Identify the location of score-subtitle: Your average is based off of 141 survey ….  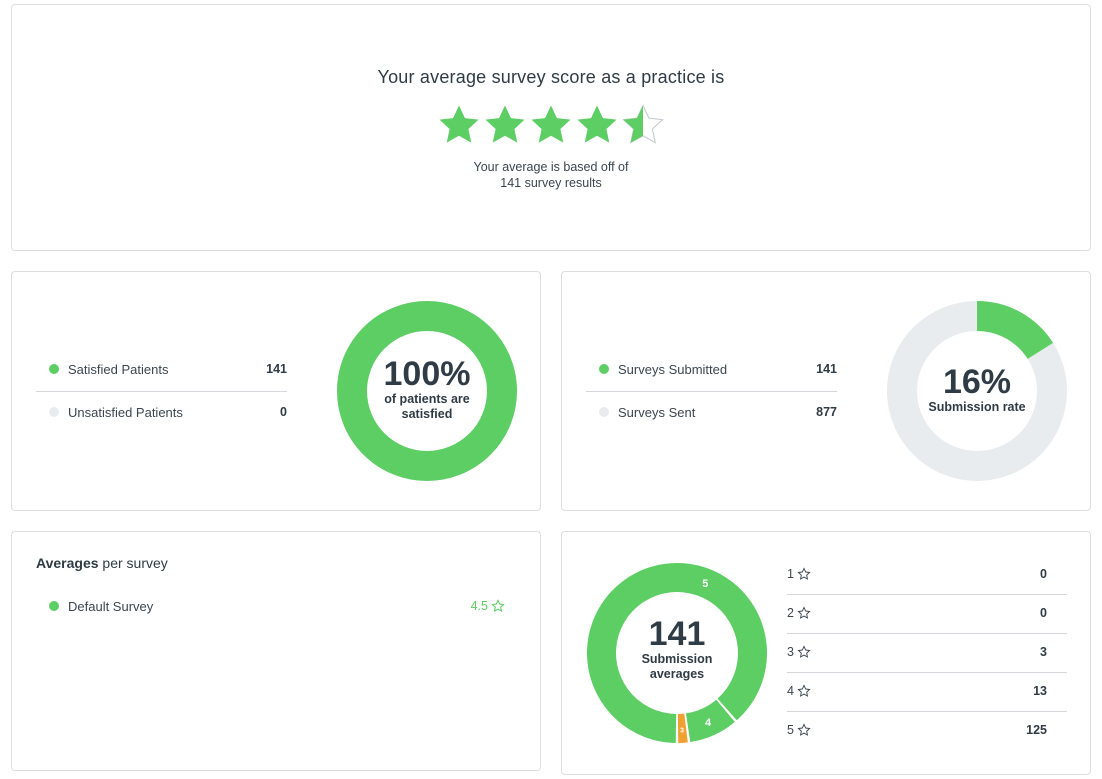
(551, 175).